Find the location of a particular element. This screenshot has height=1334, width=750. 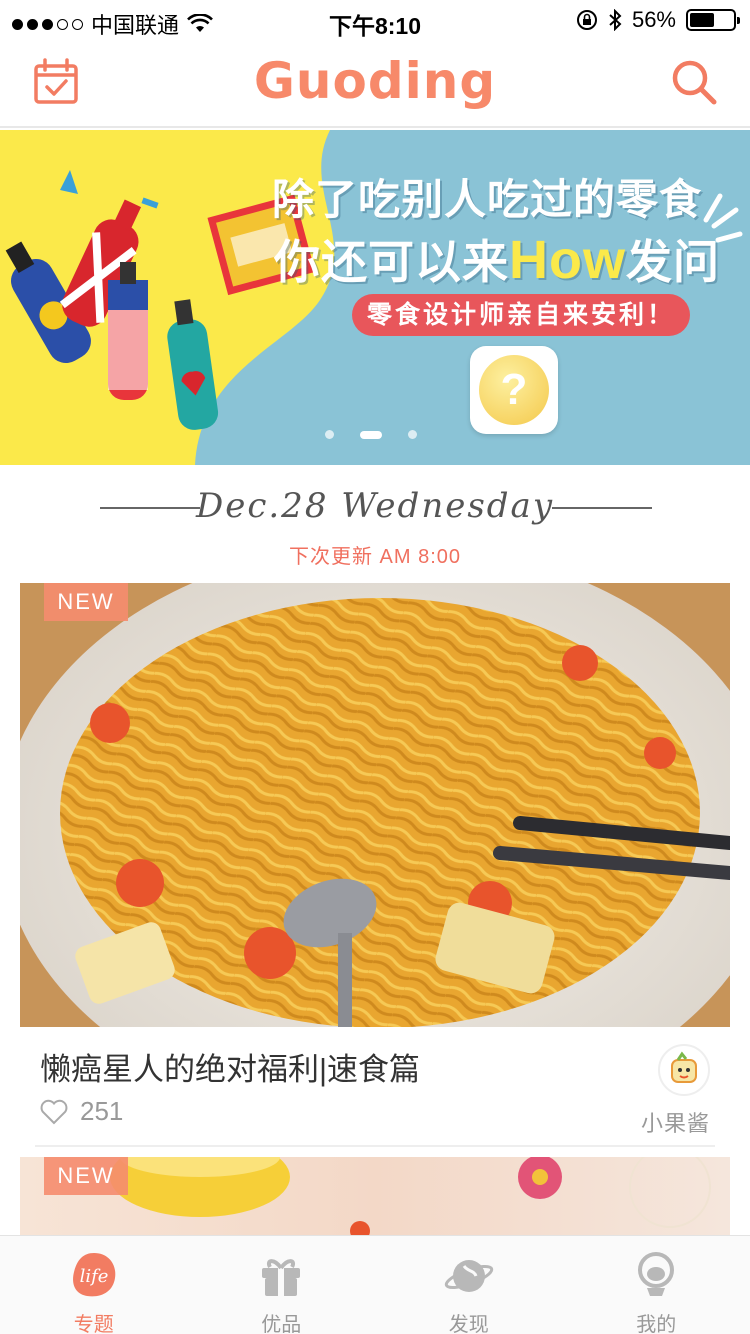

author-avatar-icon is located at coordinates (684, 1067).